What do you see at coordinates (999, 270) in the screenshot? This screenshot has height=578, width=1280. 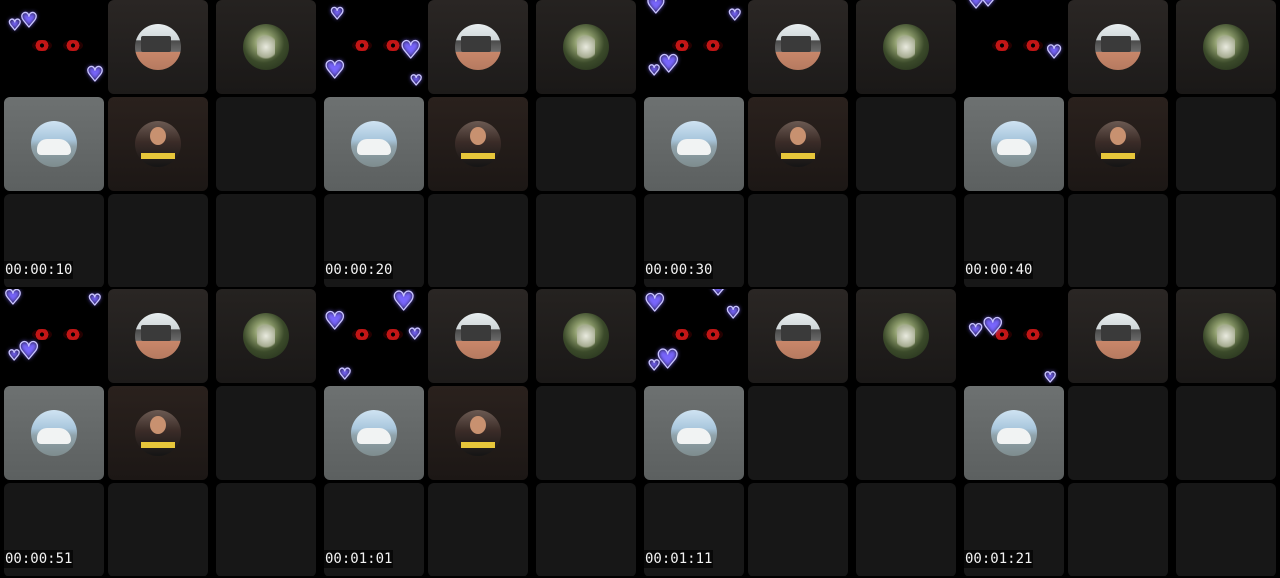 I see `timestamp: 00:00:40` at bounding box center [999, 270].